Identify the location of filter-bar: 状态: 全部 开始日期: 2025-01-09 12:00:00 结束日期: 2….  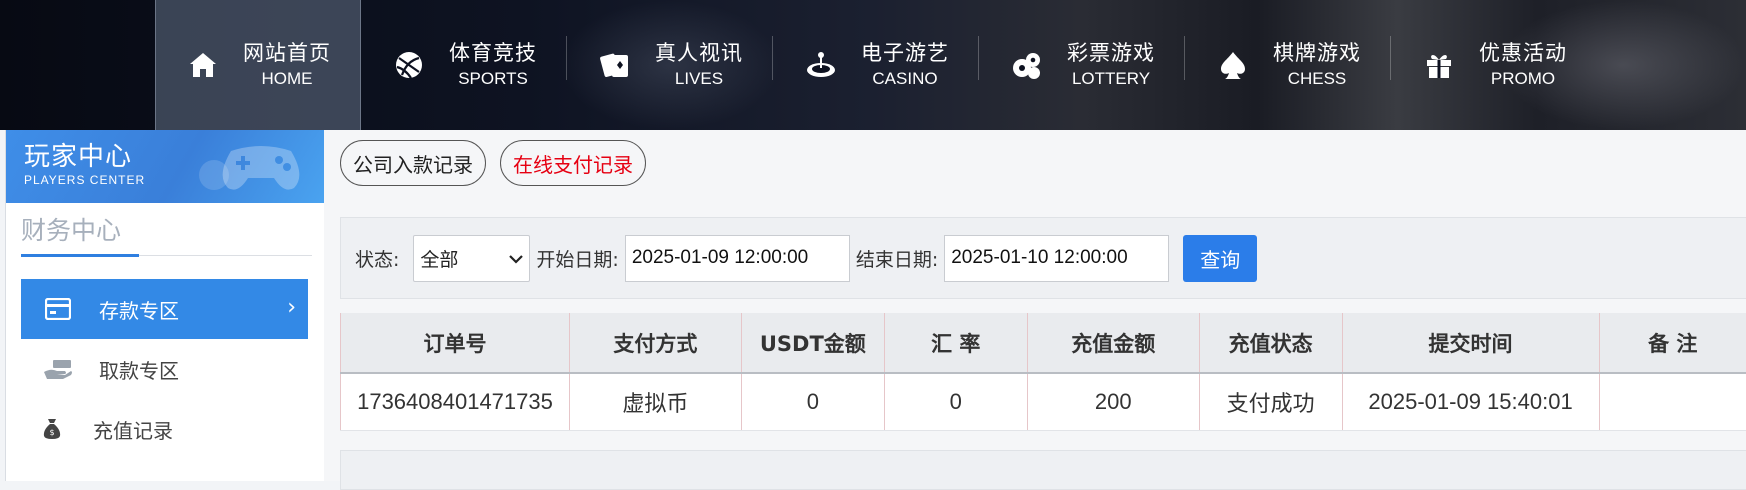
(1043, 258).